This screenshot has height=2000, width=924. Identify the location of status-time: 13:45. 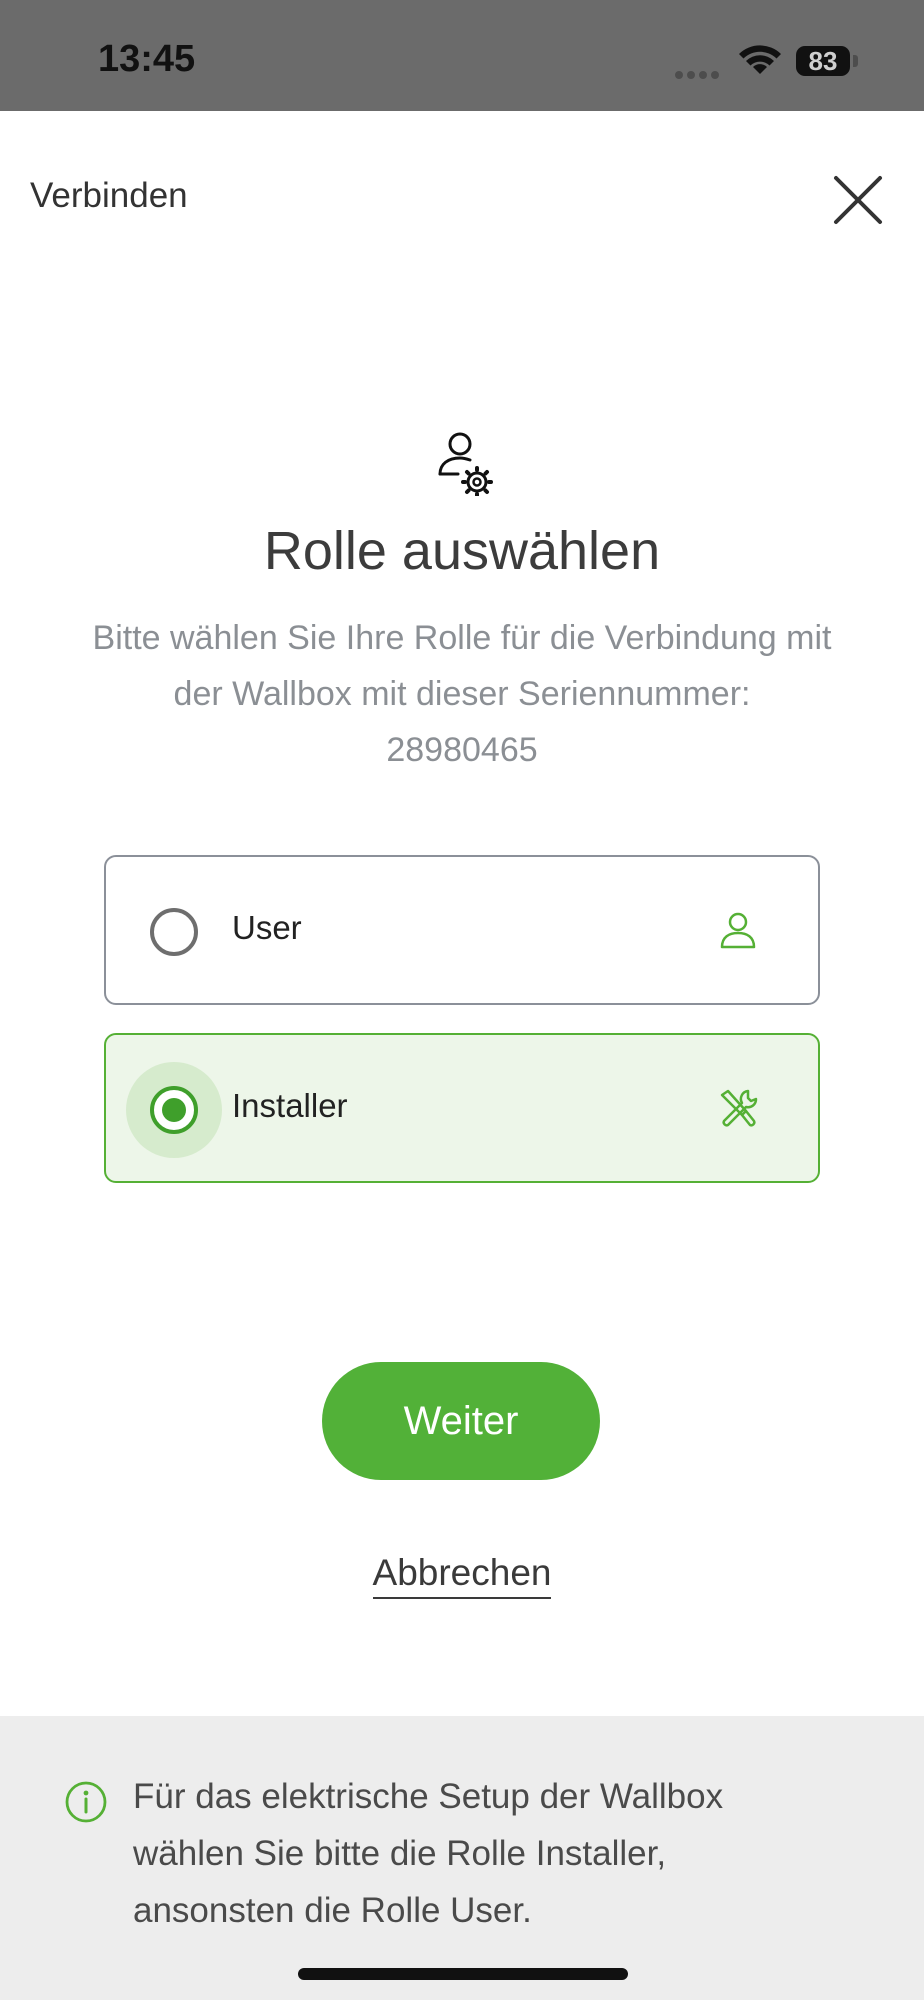
(147, 59).